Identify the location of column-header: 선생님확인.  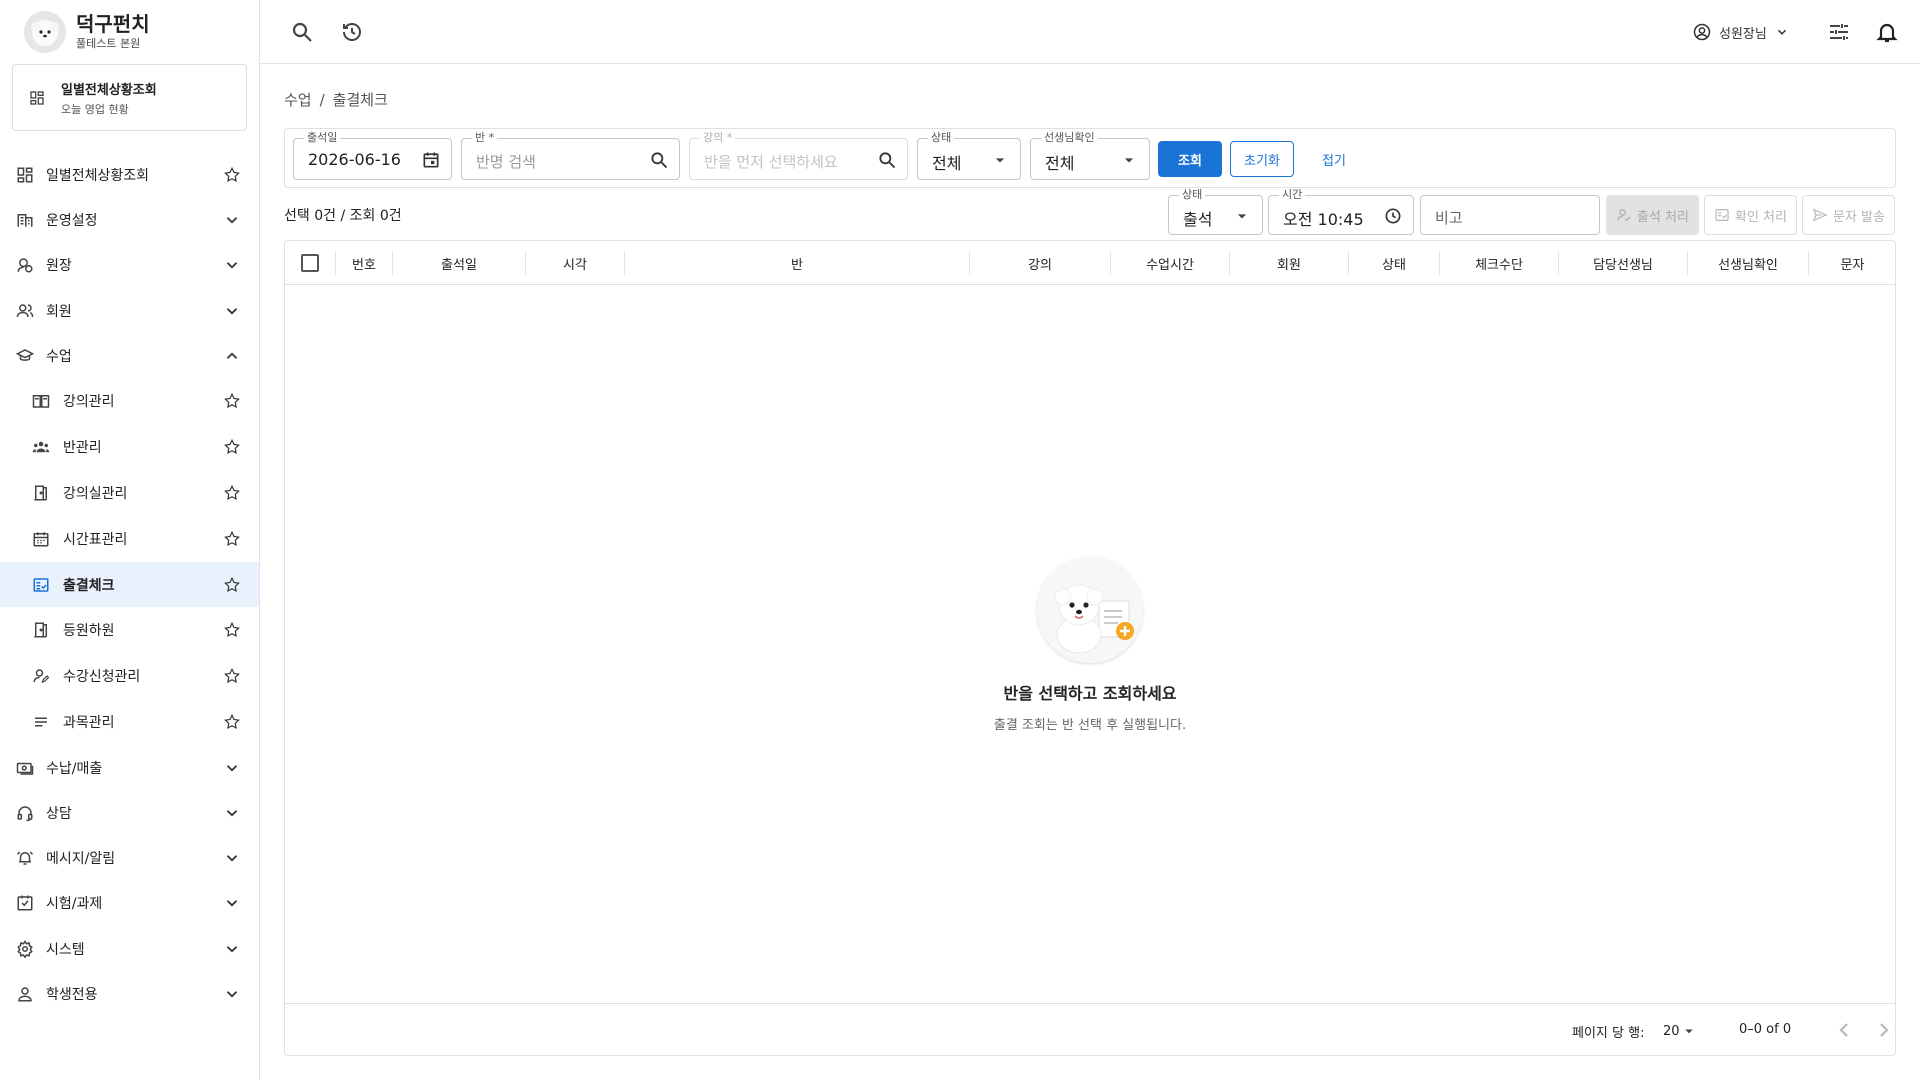
(1748, 263).